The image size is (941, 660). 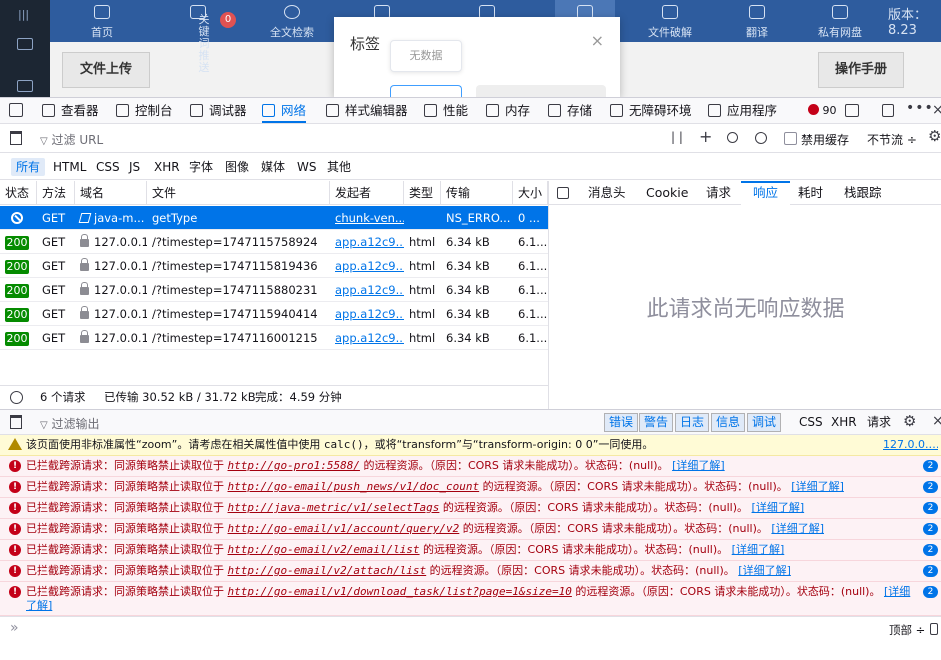 What do you see at coordinates (764, 422) in the screenshot?
I see `level-debug-toggle: 调试` at bounding box center [764, 422].